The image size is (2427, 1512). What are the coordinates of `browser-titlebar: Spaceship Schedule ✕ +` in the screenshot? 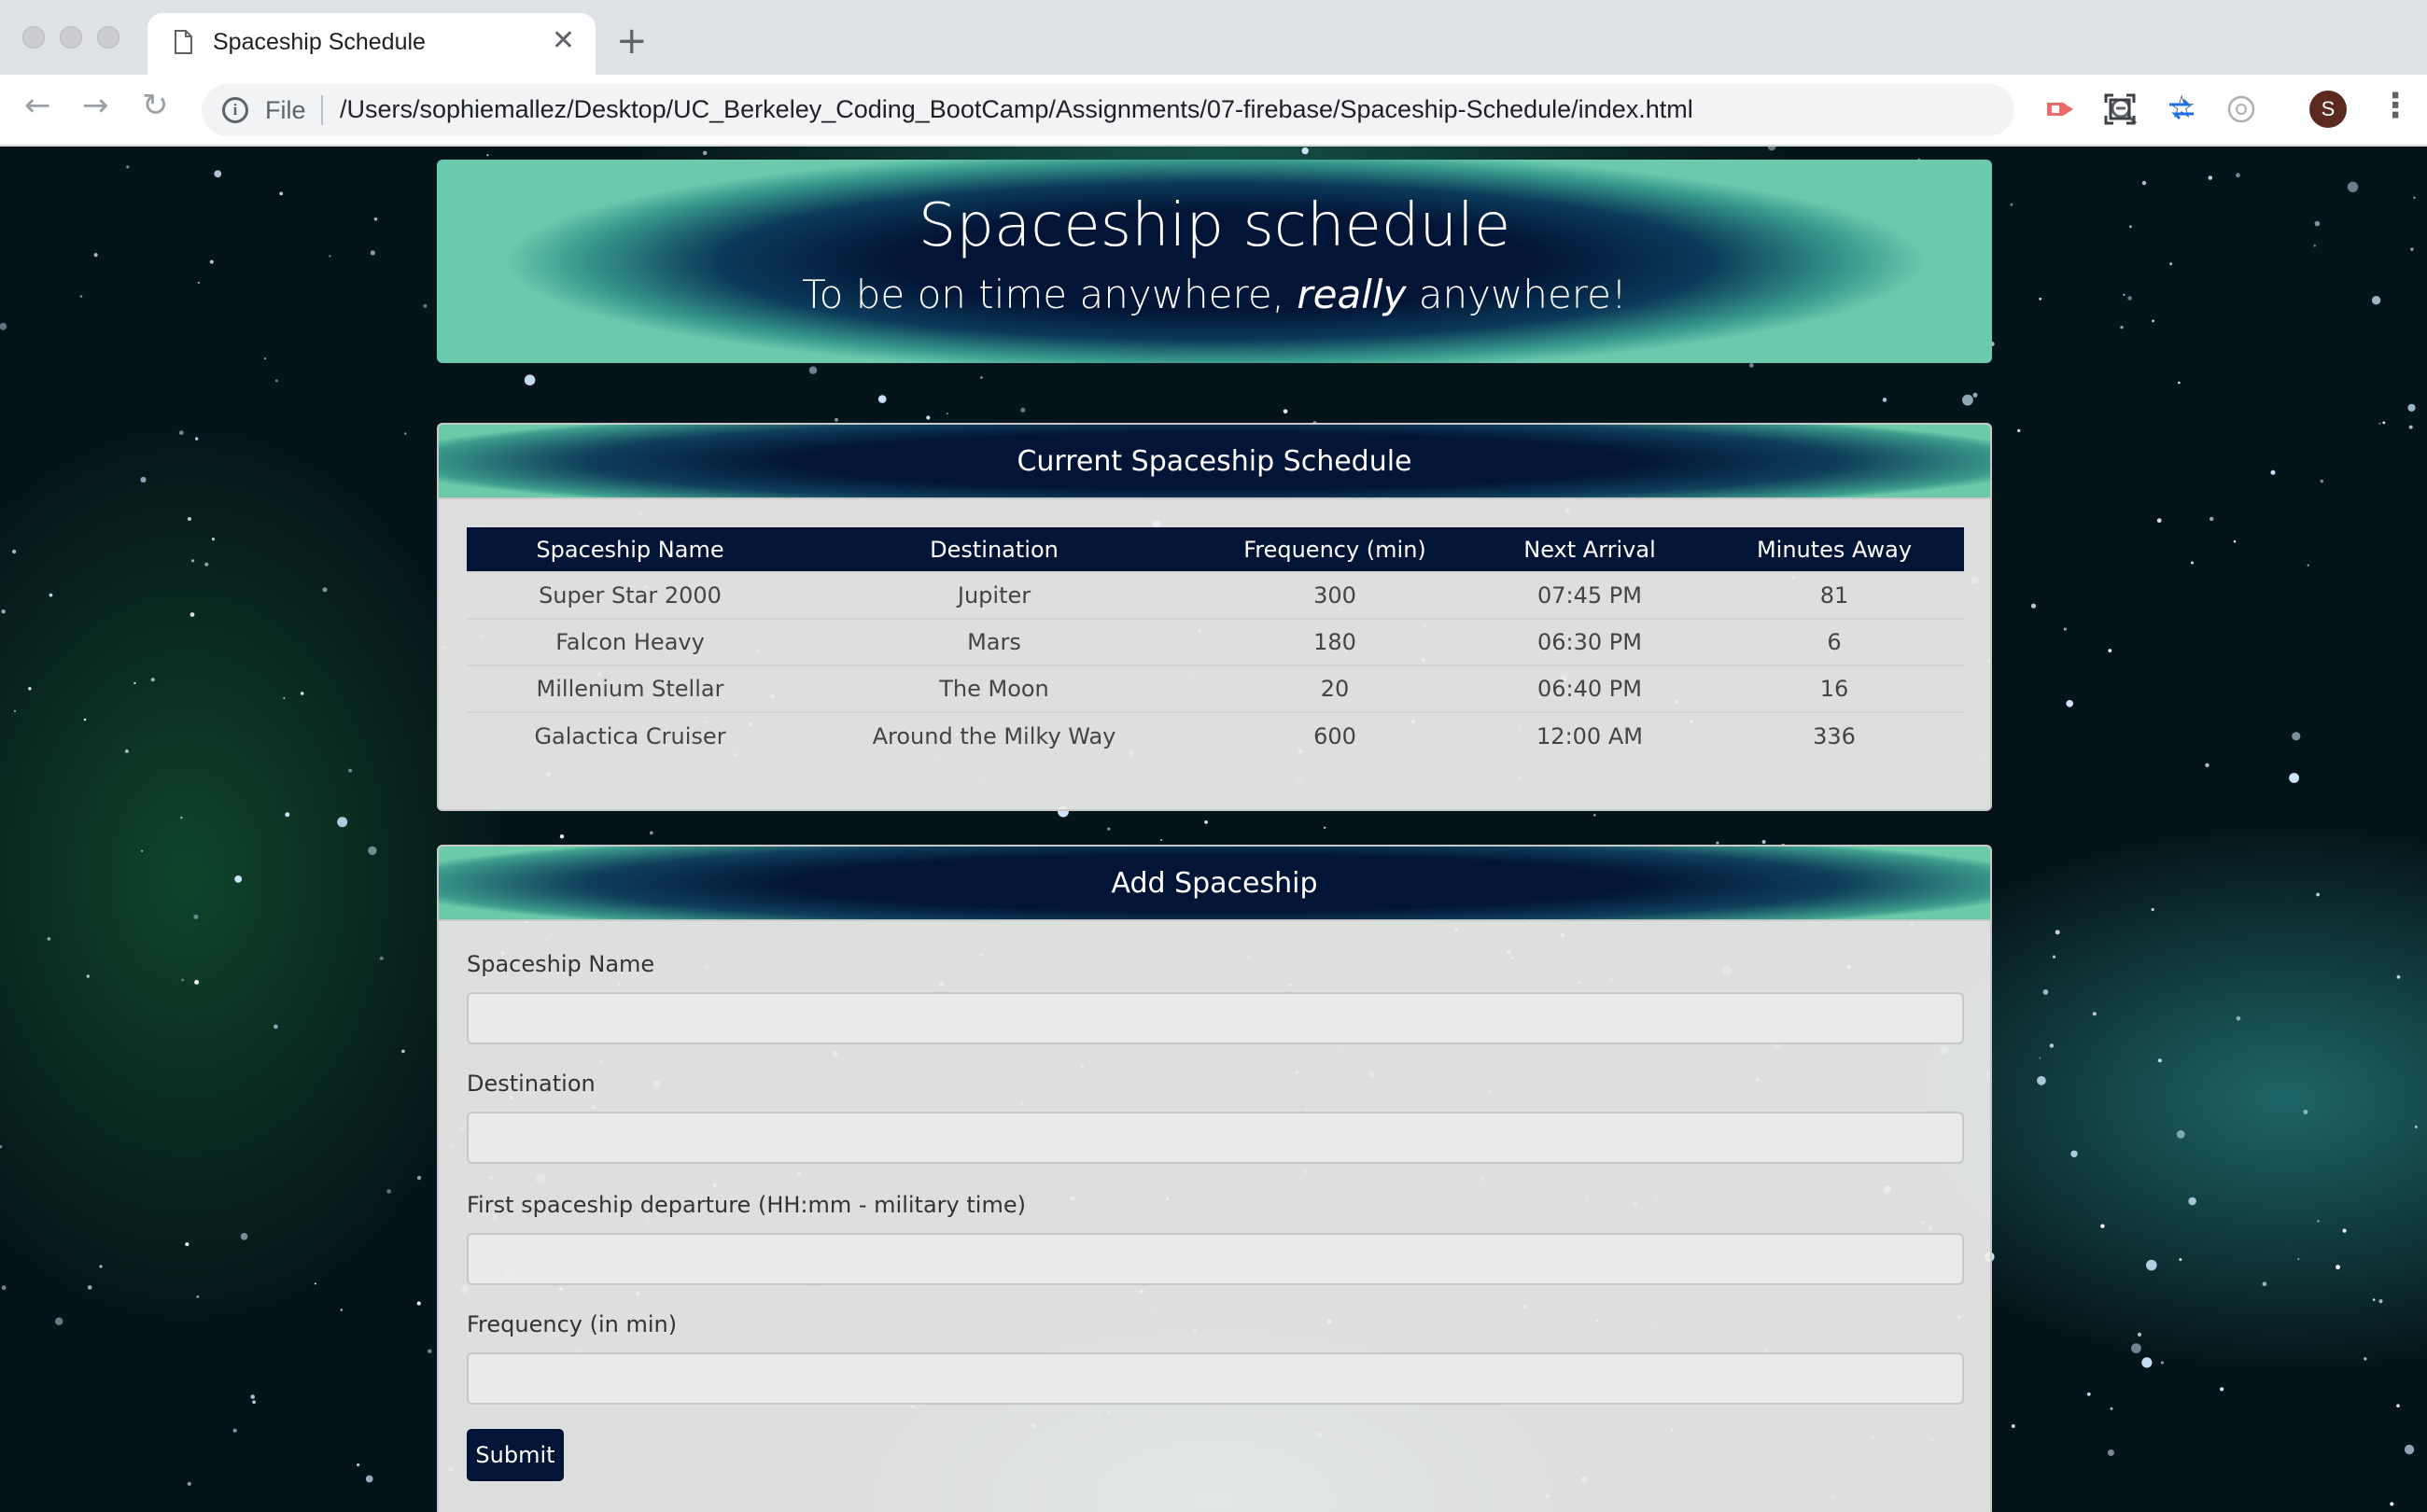 It's located at (1213, 37).